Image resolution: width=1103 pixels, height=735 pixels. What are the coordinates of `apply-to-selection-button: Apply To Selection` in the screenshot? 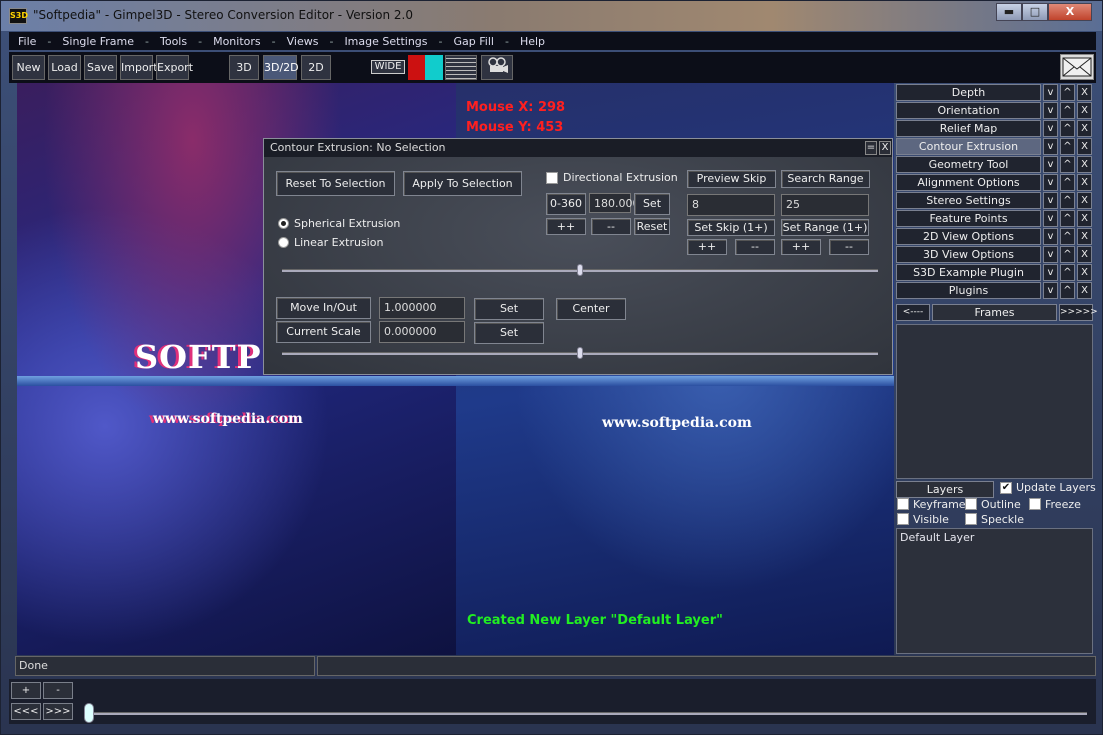 It's located at (462, 183).